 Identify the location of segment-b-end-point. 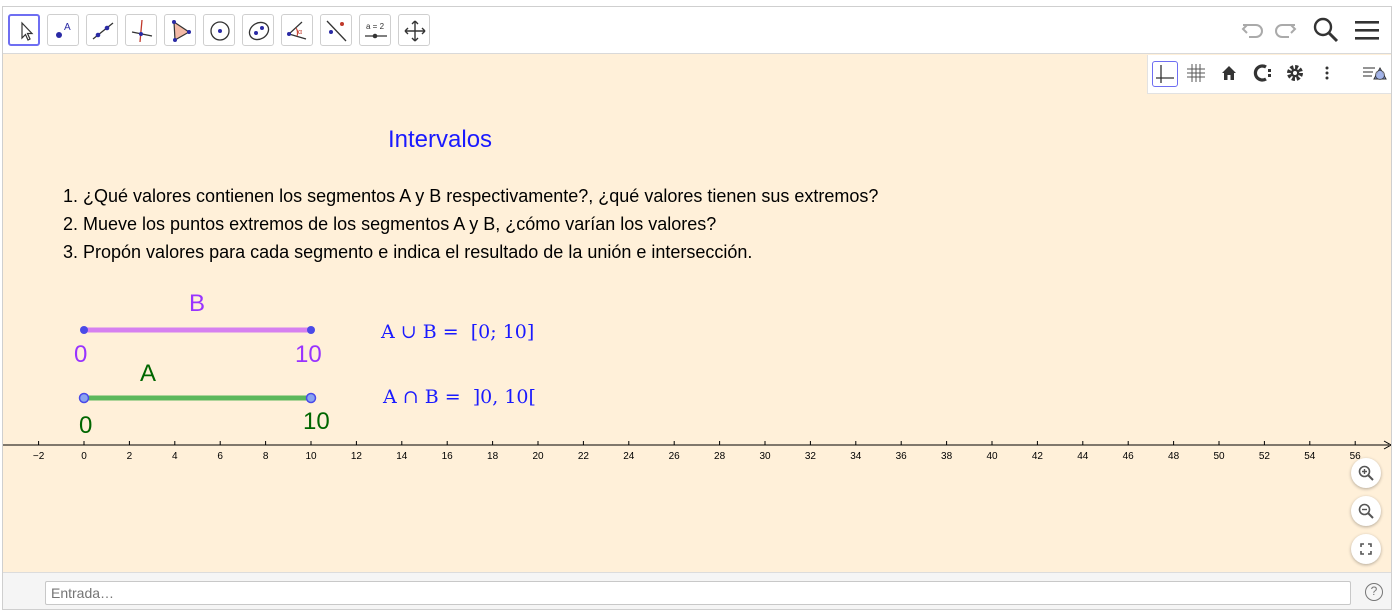
(311, 330).